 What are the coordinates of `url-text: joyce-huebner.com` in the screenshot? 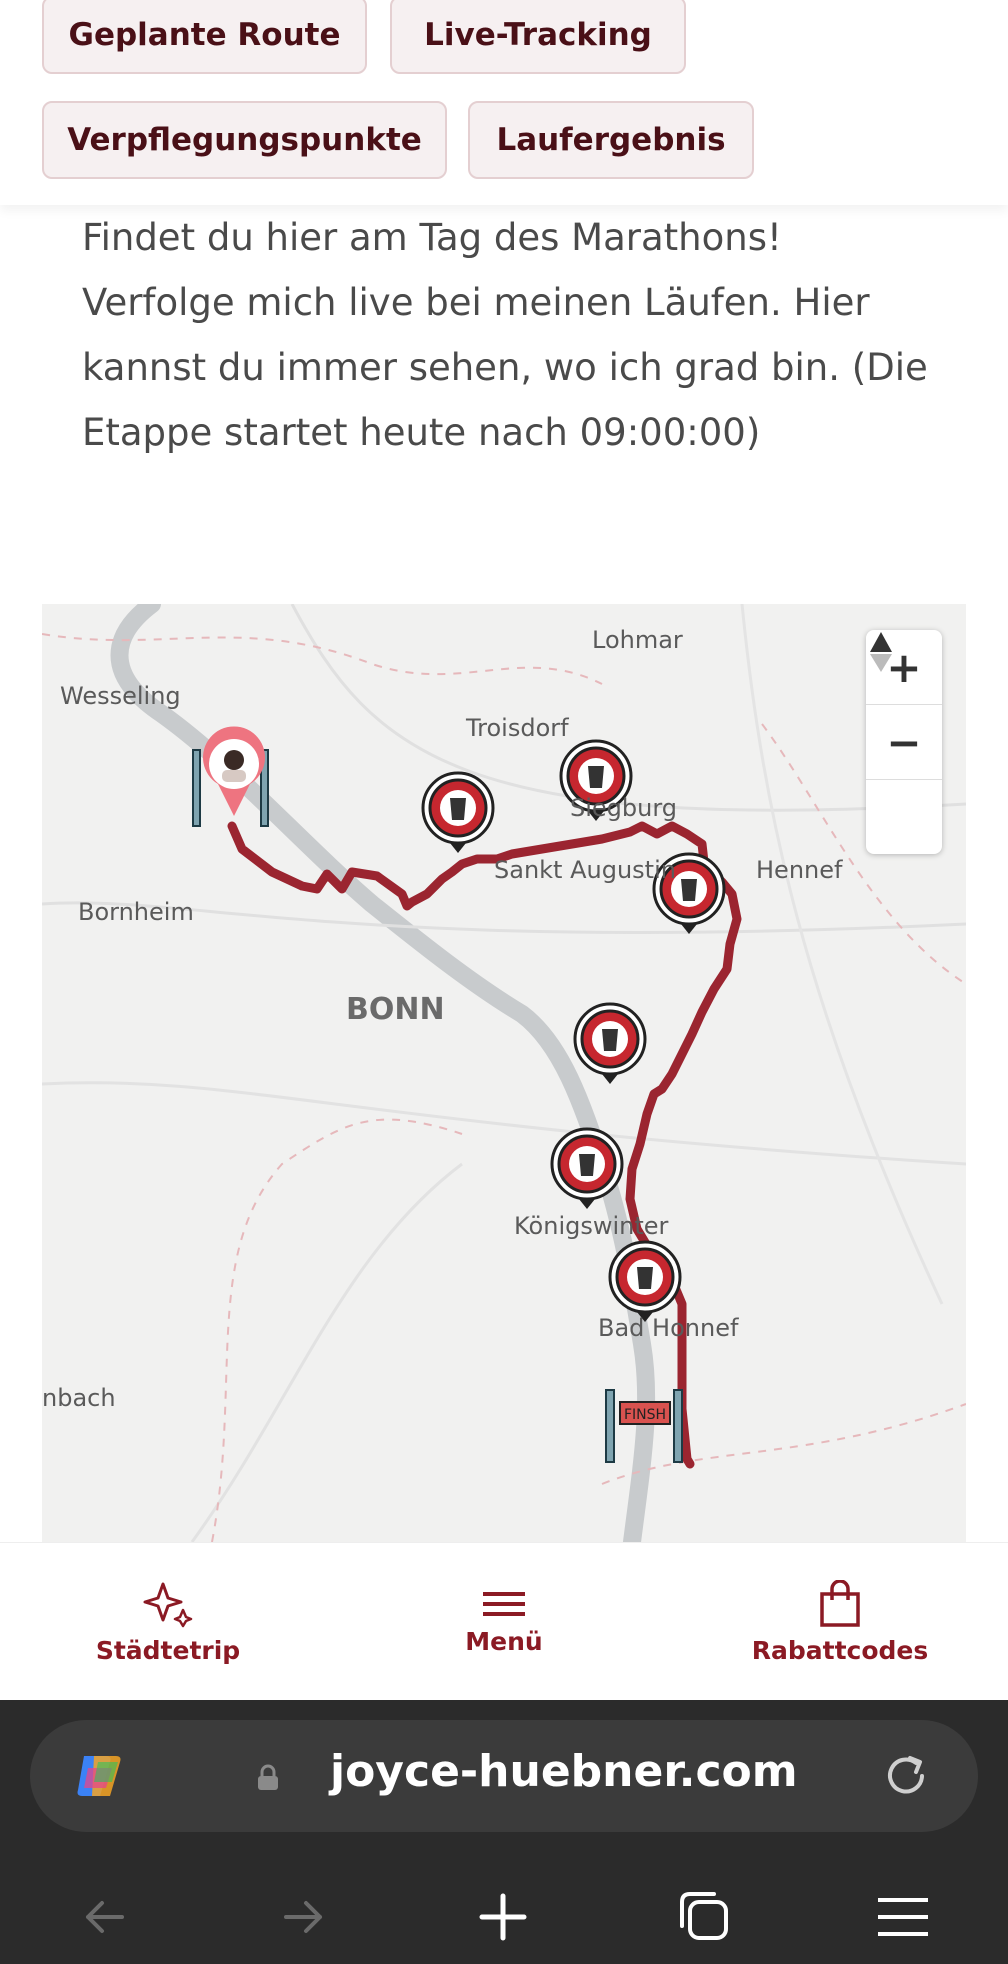 It's located at (564, 1771).